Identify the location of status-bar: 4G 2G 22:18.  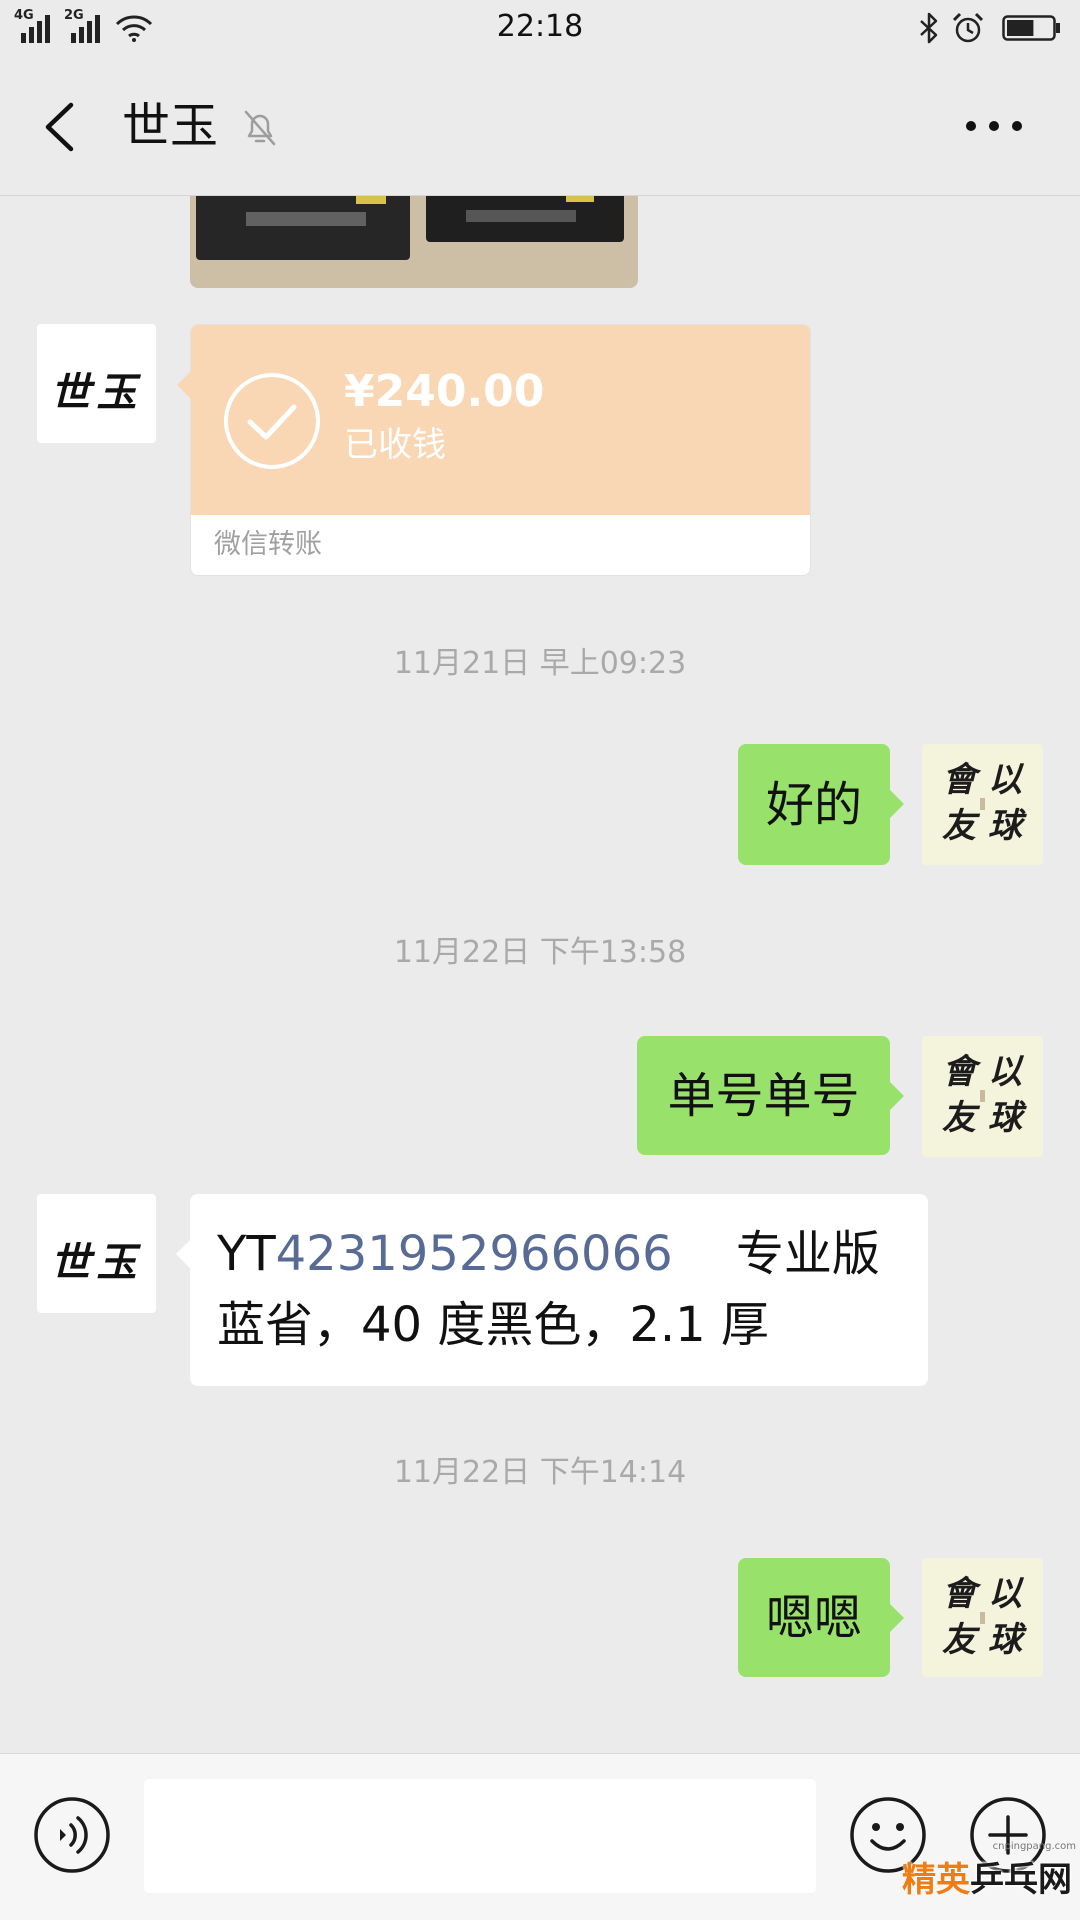
(540, 27).